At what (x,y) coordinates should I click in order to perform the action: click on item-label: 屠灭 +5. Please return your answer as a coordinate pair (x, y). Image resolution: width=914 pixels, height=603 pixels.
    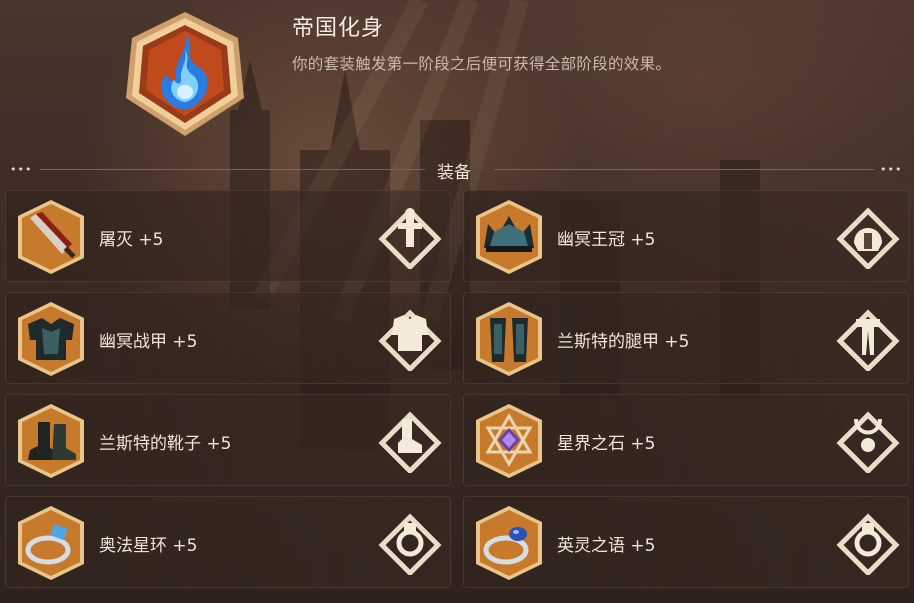
    Looking at the image, I should click on (131, 240).